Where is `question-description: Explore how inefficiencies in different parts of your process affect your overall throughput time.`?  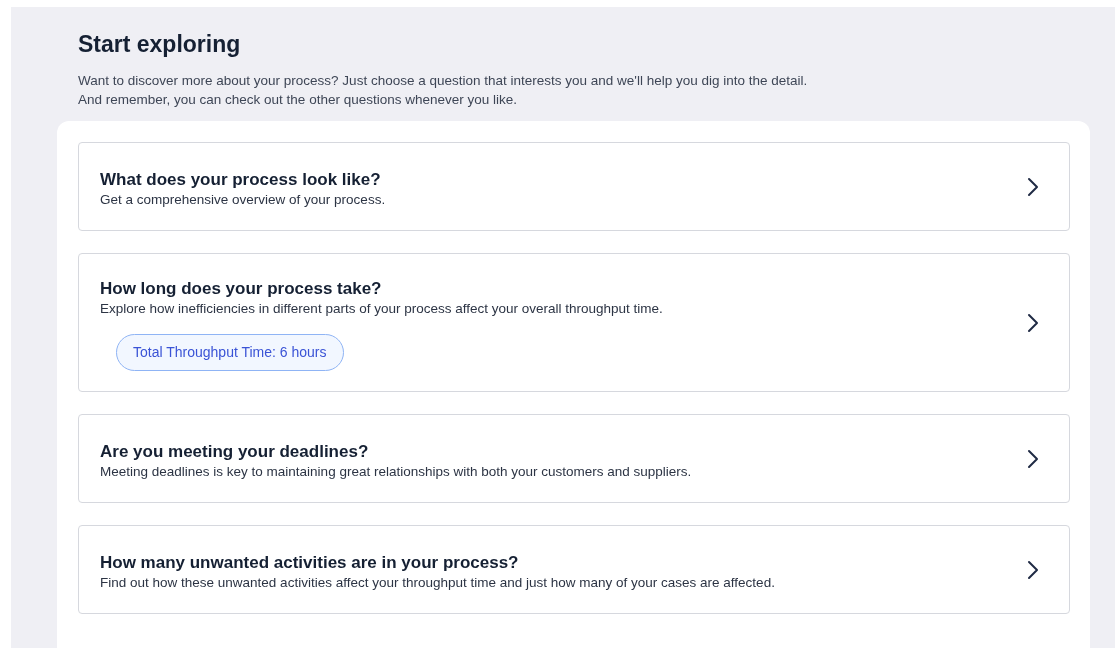
question-description: Explore how inefficiencies in different parts of your process affect your overall throughput time. is located at coordinates (382, 309).